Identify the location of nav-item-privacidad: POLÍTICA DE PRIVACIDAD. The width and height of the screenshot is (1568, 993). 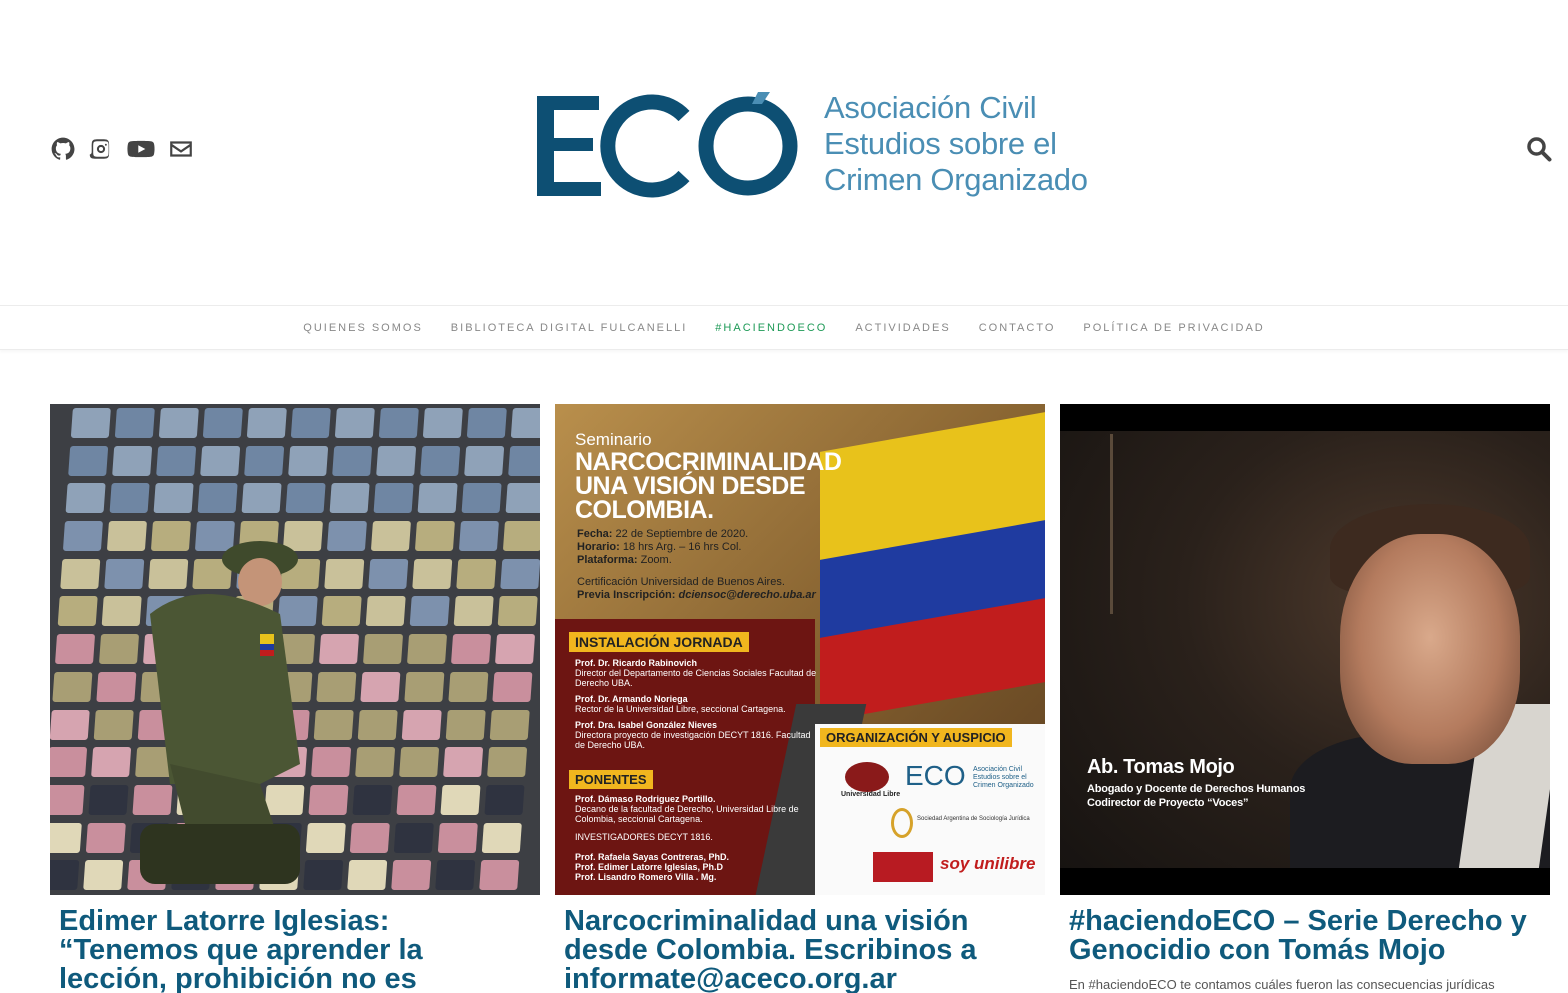
(1173, 328).